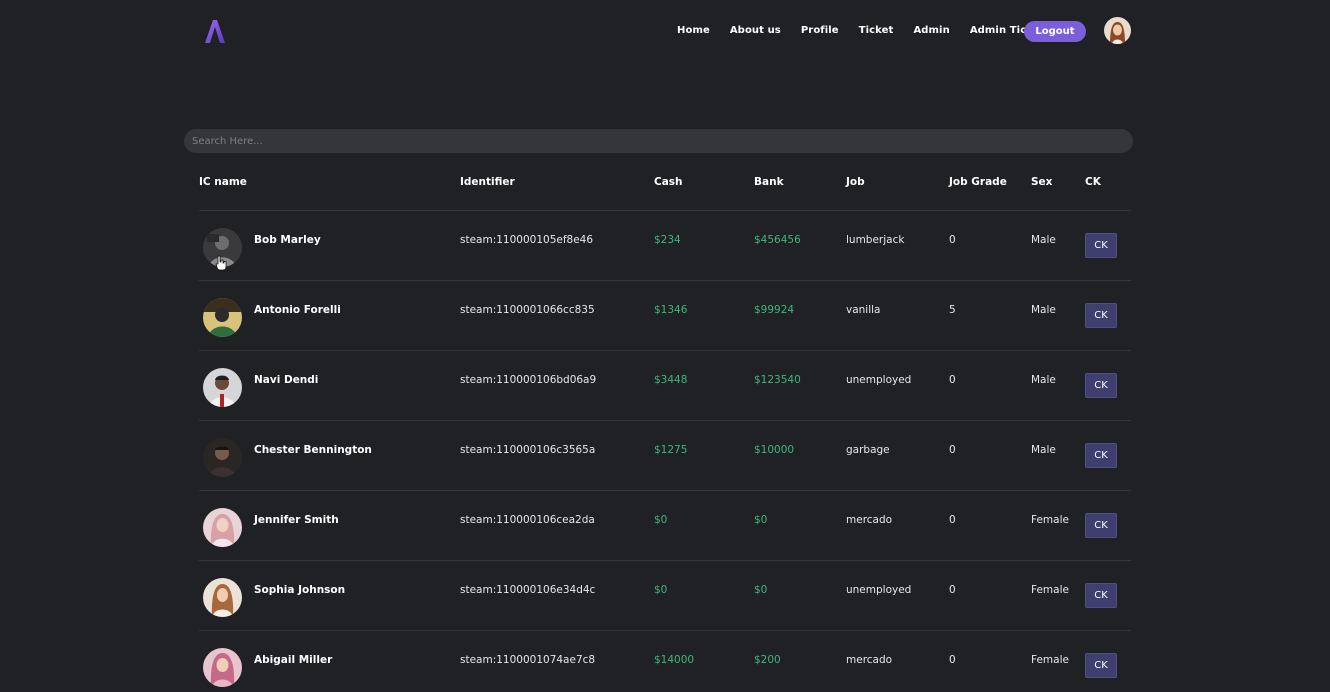 Image resolution: width=1330 pixels, height=692 pixels. I want to click on player-job: lumberjack, so click(875, 240).